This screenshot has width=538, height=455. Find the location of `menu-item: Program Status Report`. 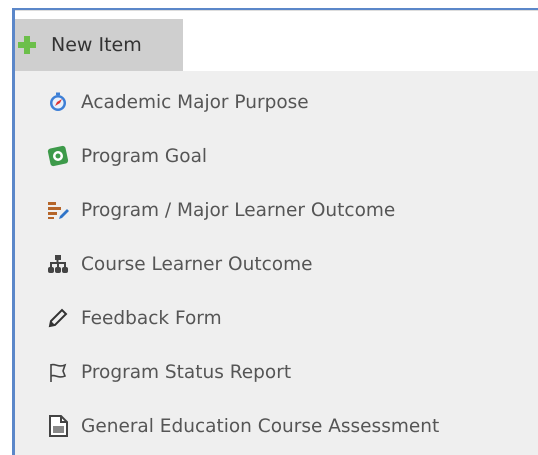

menu-item: Program Status Report is located at coordinates (276, 372).